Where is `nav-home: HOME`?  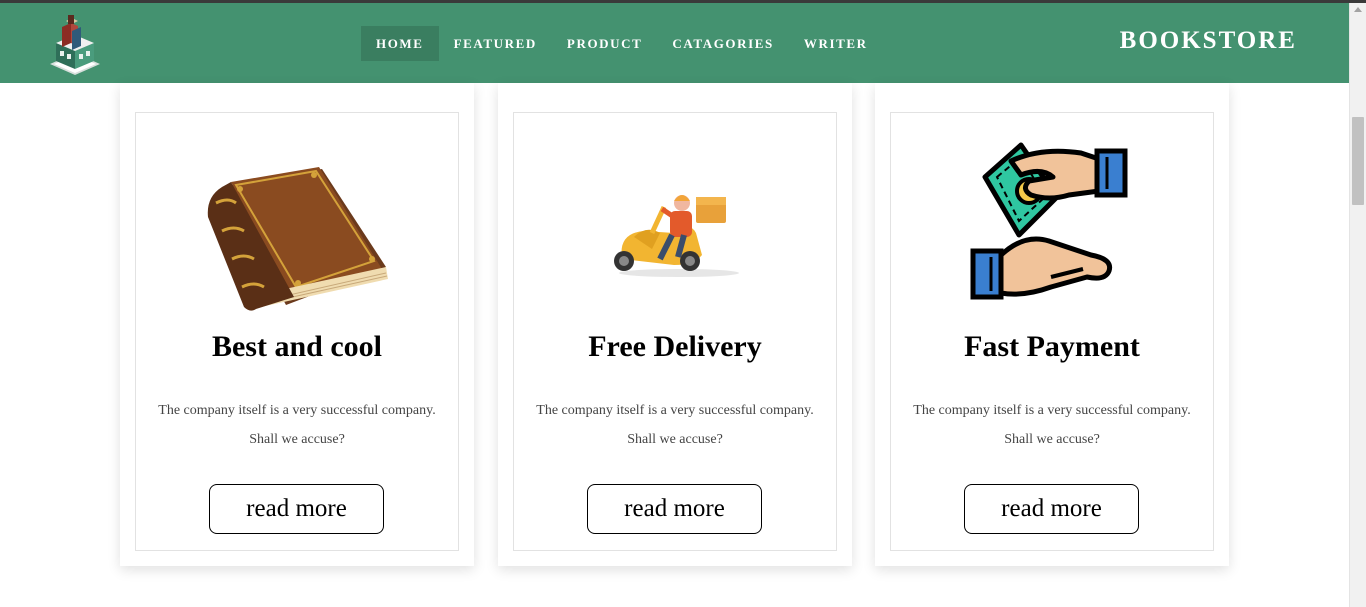
nav-home: HOME is located at coordinates (400, 43).